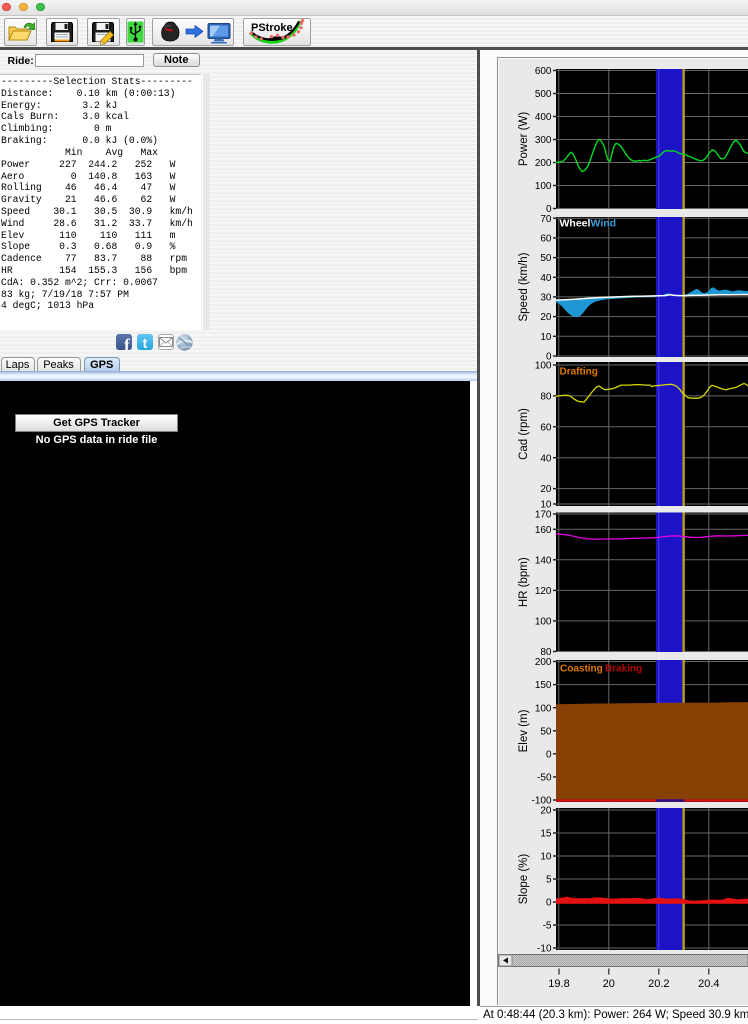 This screenshot has width=748, height=1024. What do you see at coordinates (546, 397) in the screenshot?
I see `svg-text: 80` at bounding box center [546, 397].